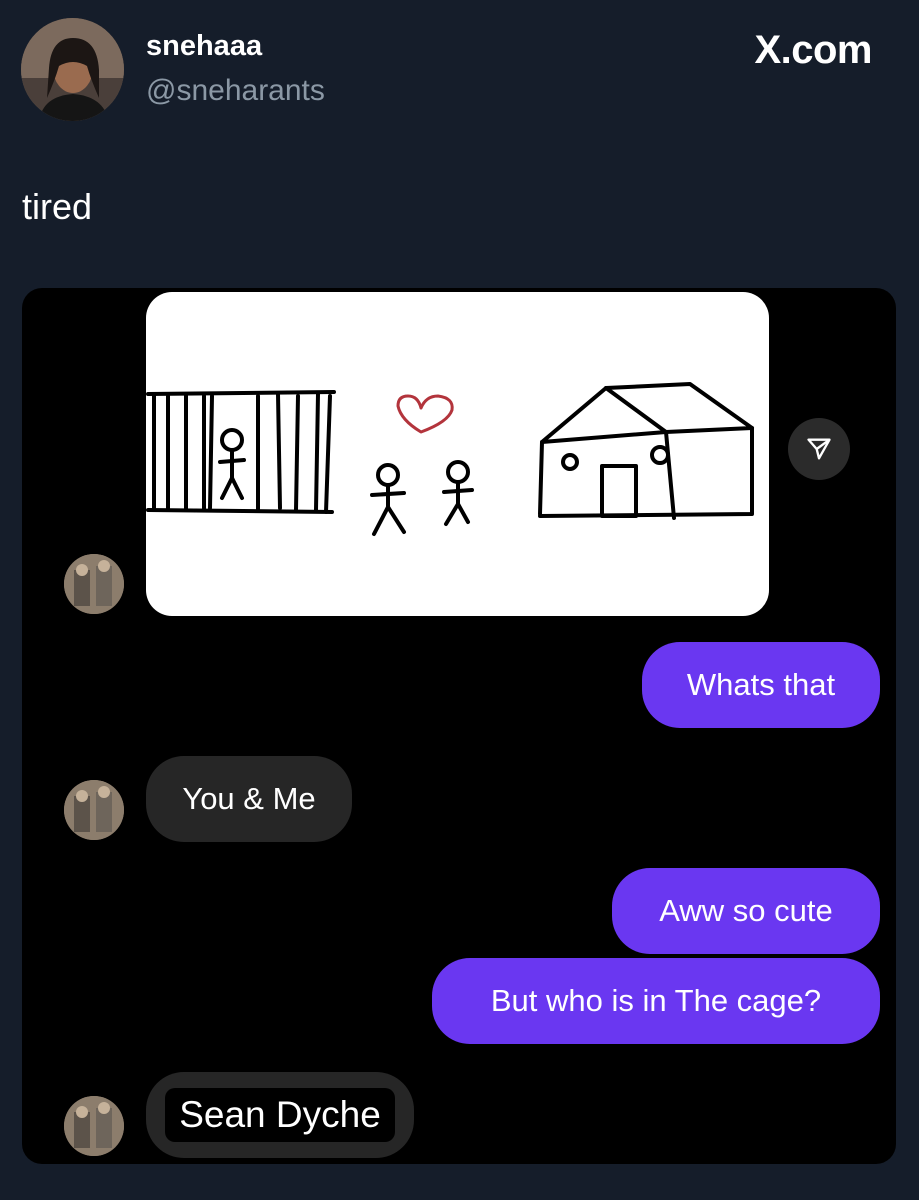 This screenshot has width=919, height=1200. I want to click on message-text: Aww so cute, so click(746, 910).